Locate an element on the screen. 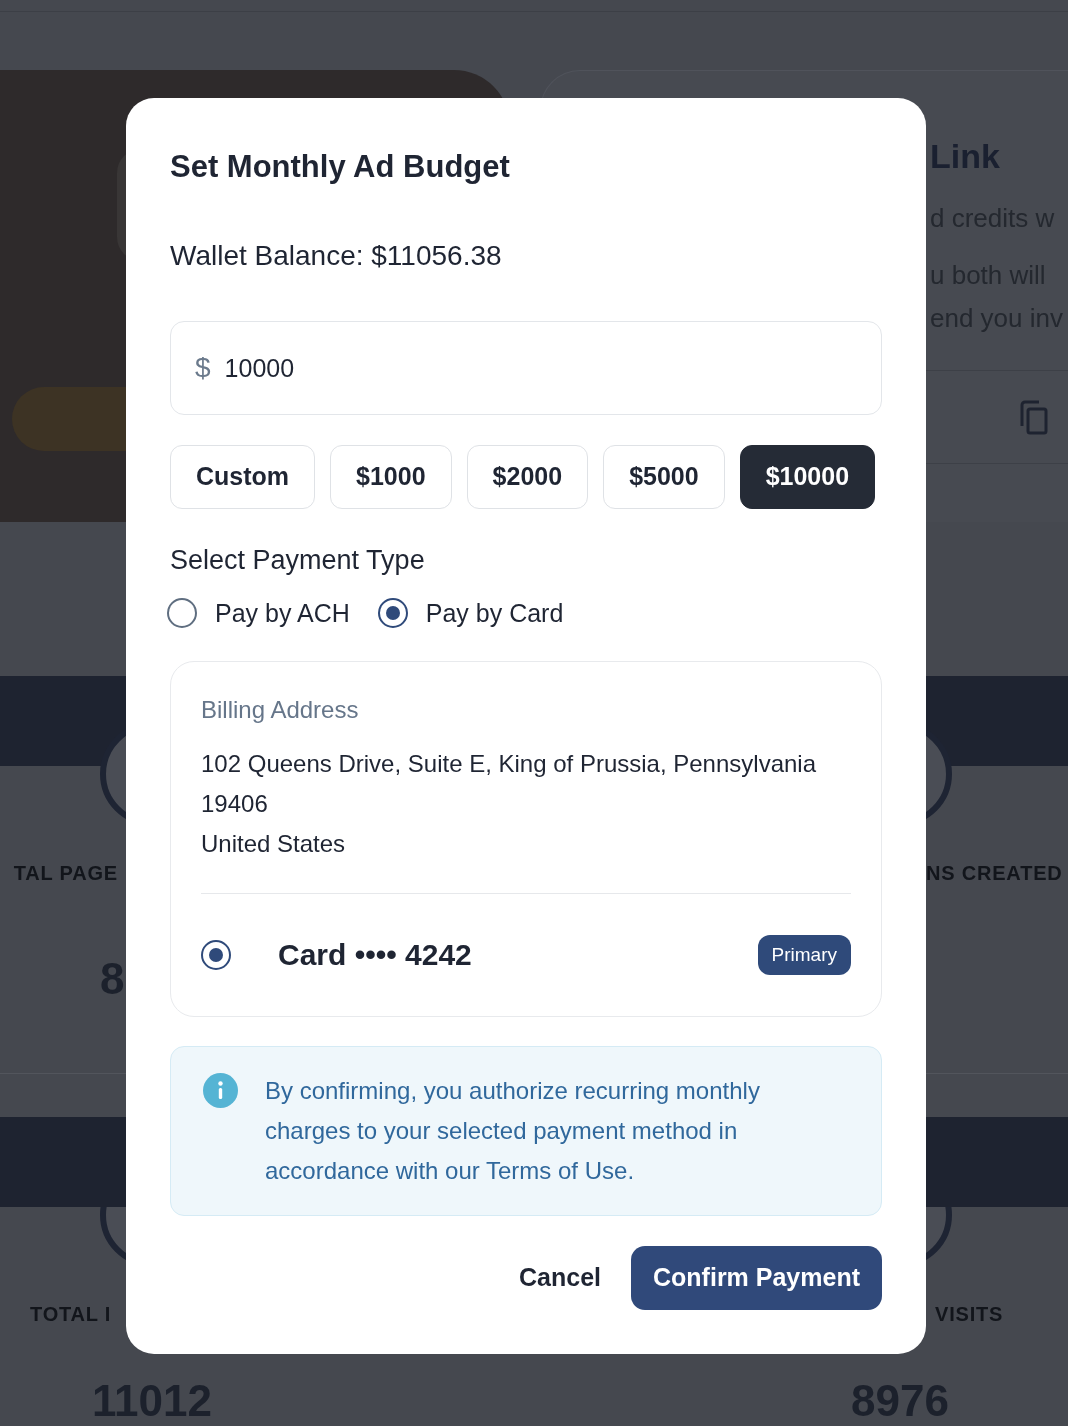 Image resolution: width=1068 pixels, height=1426 pixels. section-heading: Select Payment Type is located at coordinates (298, 560).